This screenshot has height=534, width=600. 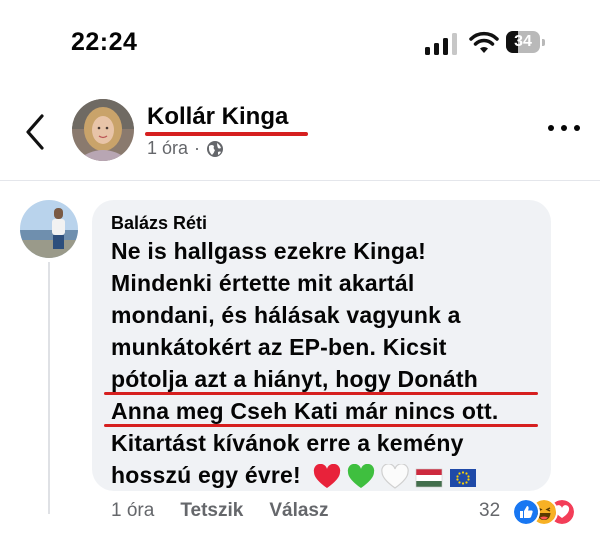 What do you see at coordinates (327, 475) in the screenshot?
I see `red-heart-icon` at bounding box center [327, 475].